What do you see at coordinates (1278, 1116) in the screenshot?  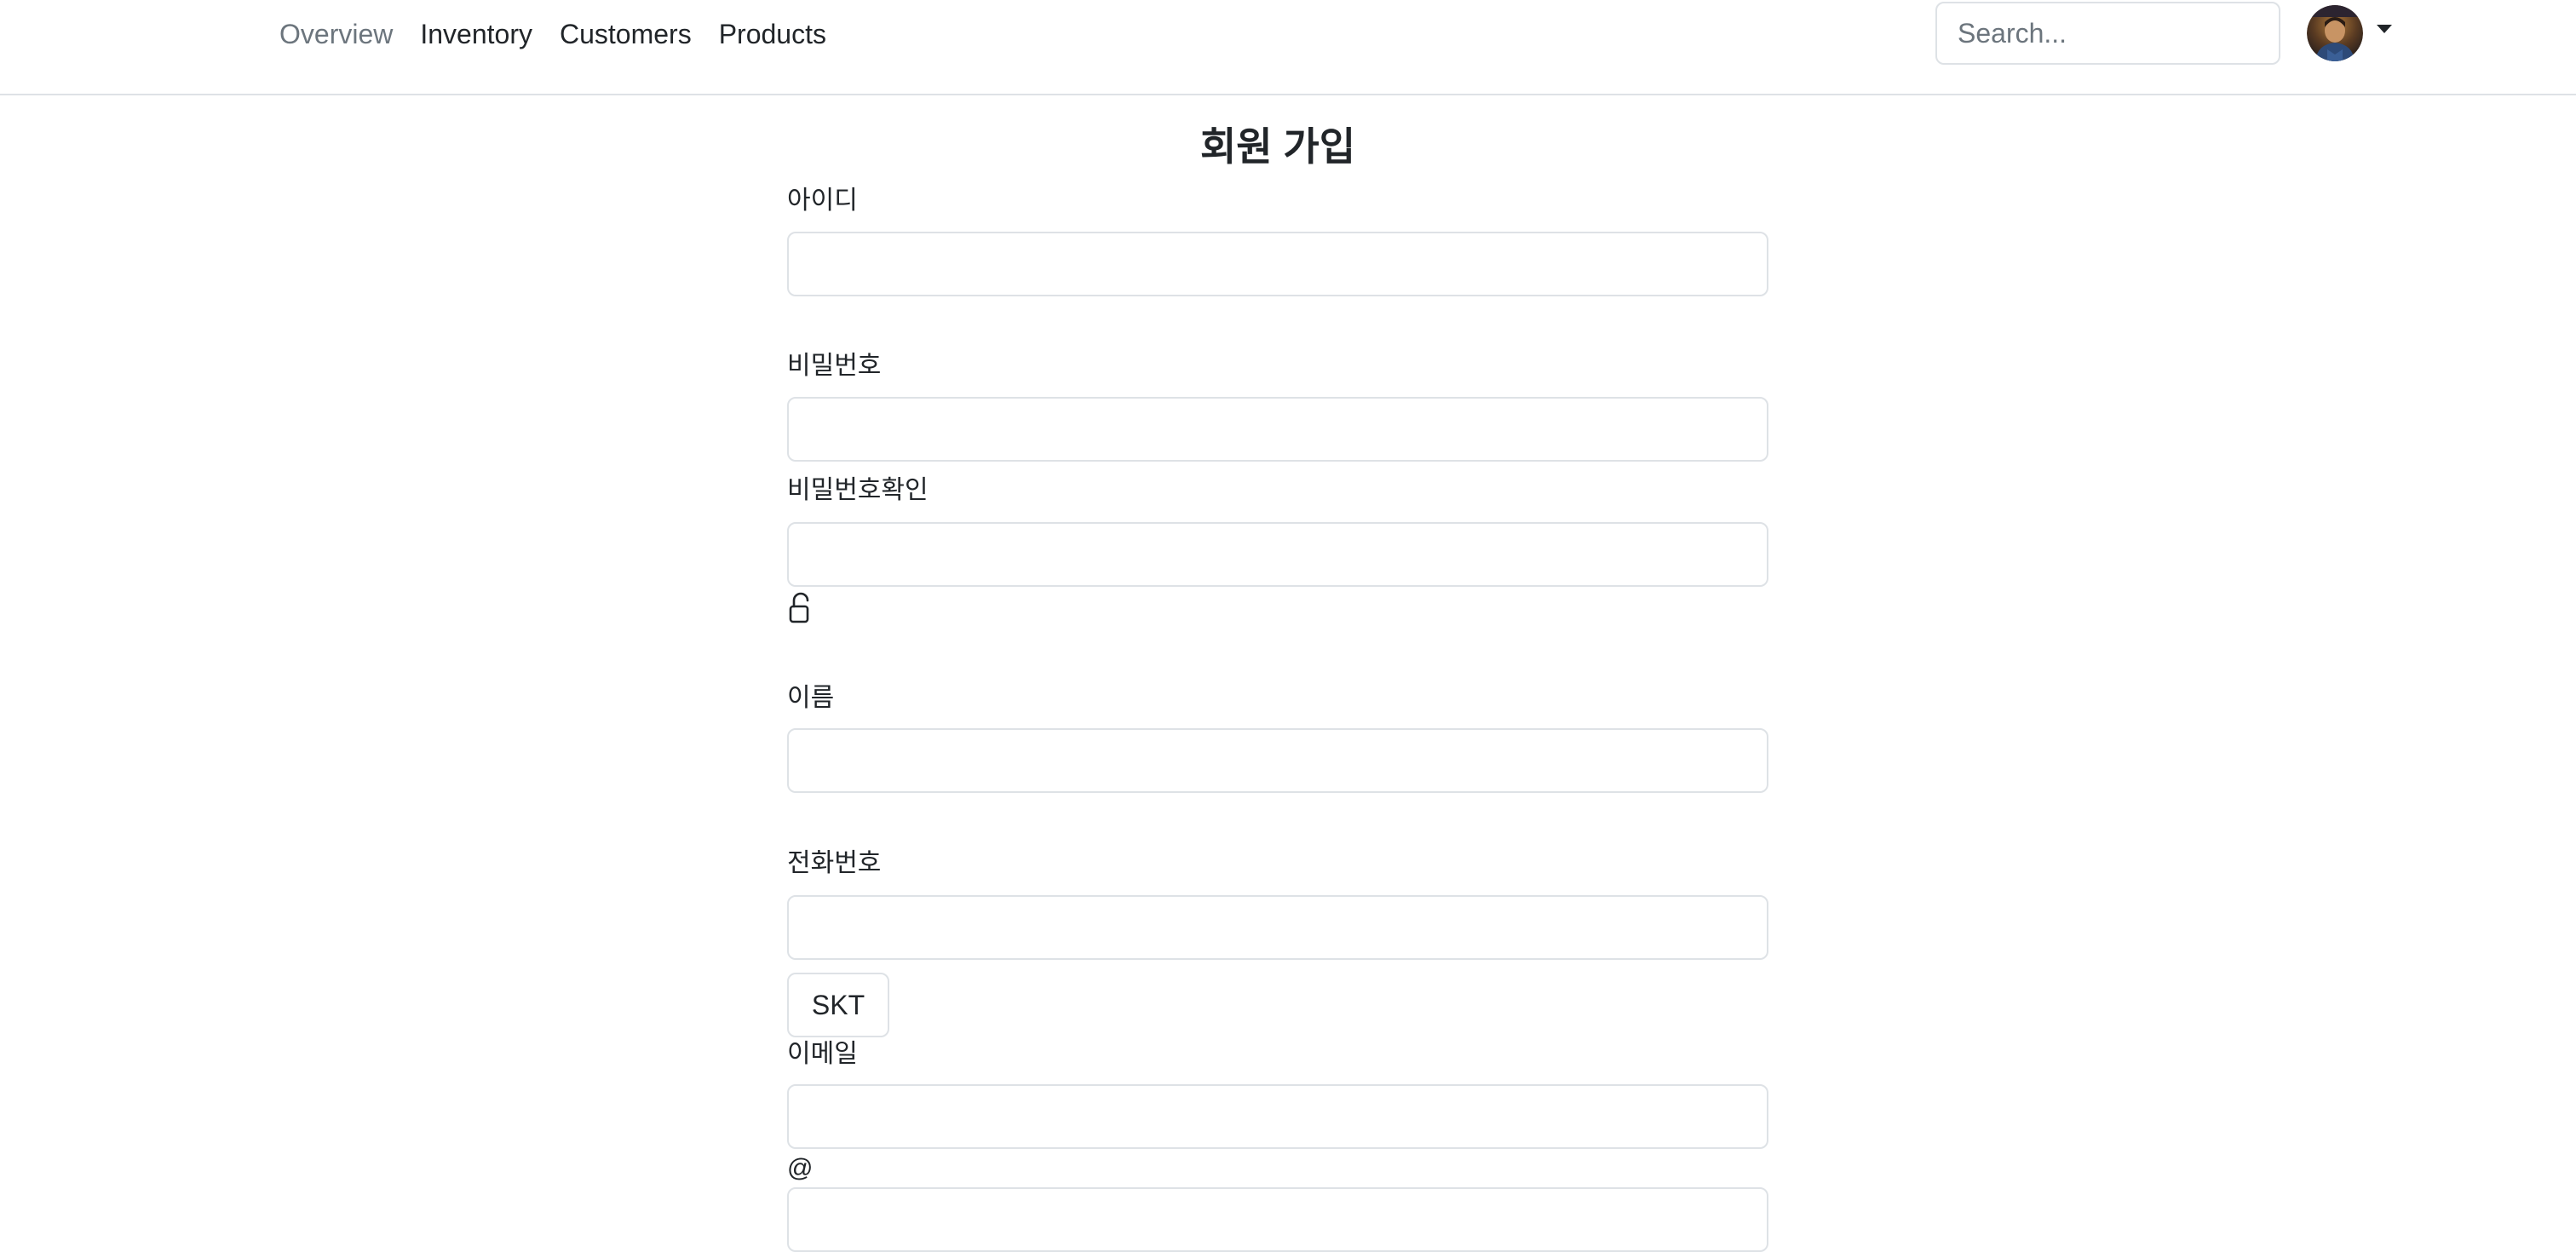 I see `email-field` at bounding box center [1278, 1116].